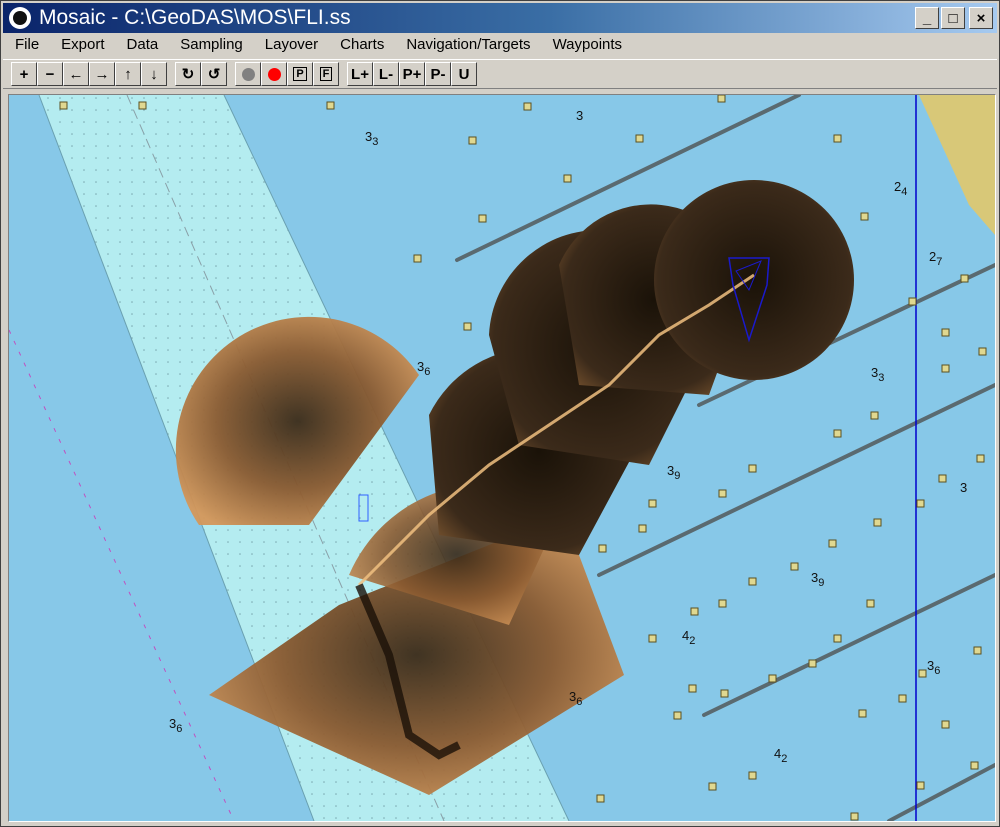 The width and height of the screenshot is (1000, 827). What do you see at coordinates (981, 18) in the screenshot?
I see `close-button: ×` at bounding box center [981, 18].